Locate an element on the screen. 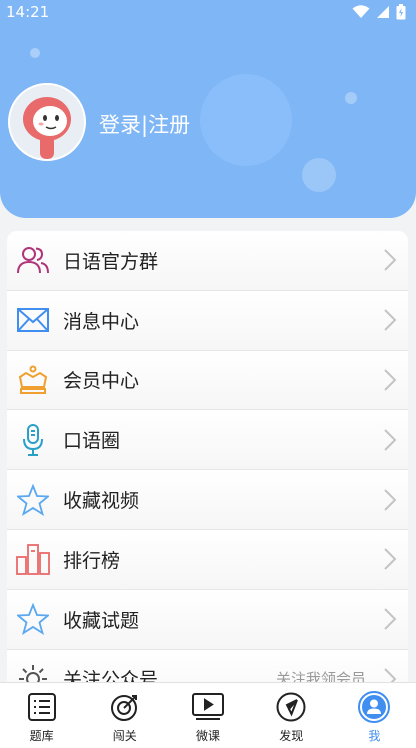 This screenshot has width=416, height=748. menu-item-vip-center: 会员中心 is located at coordinates (207, 380).